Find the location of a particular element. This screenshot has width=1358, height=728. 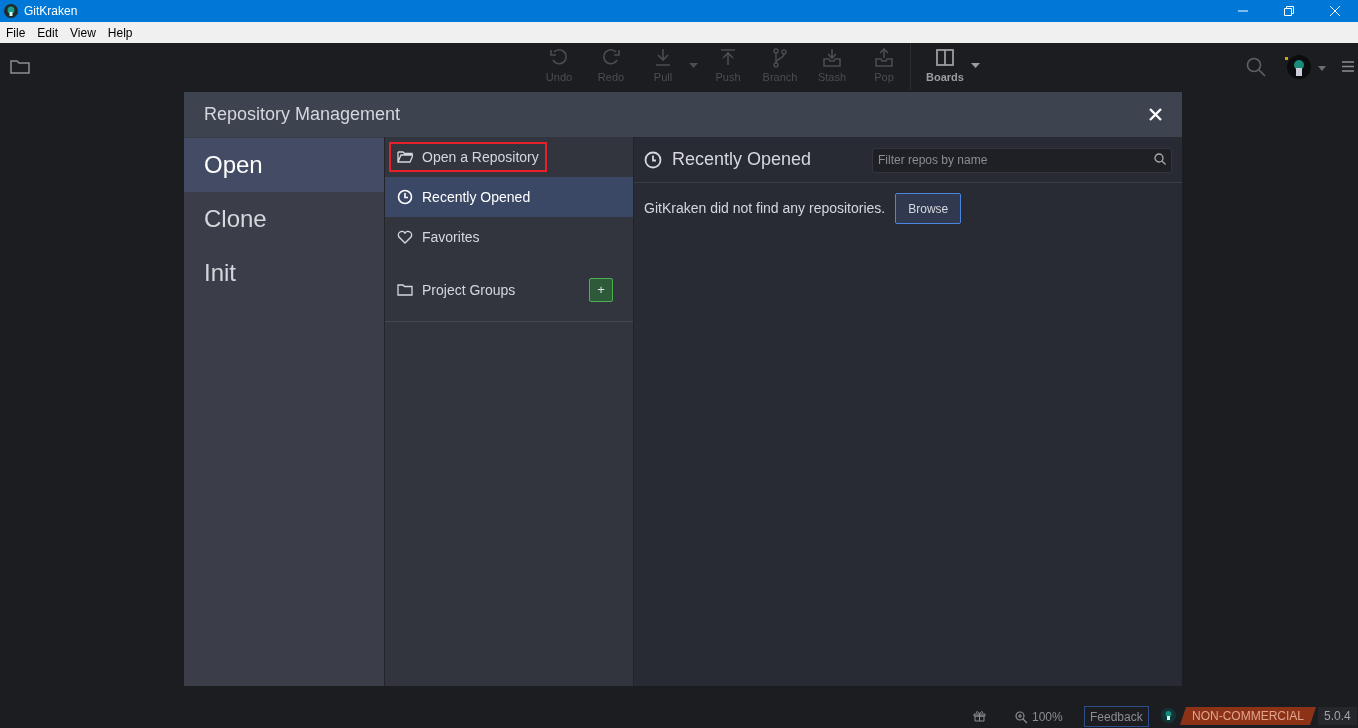

heart-icon is located at coordinates (405, 237).